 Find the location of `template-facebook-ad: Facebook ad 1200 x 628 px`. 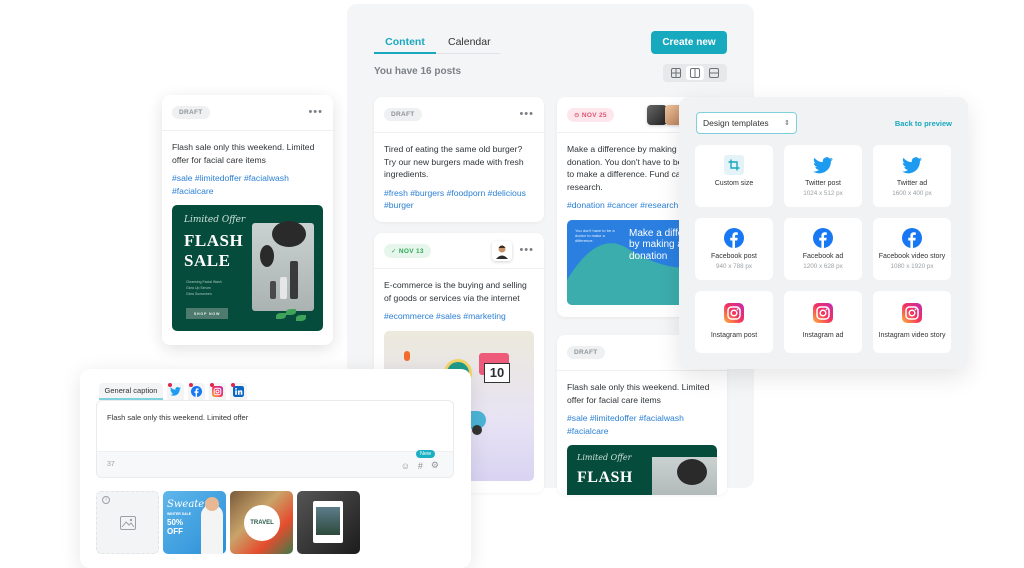

template-facebook-ad: Facebook ad 1200 x 628 px is located at coordinates (823, 249).